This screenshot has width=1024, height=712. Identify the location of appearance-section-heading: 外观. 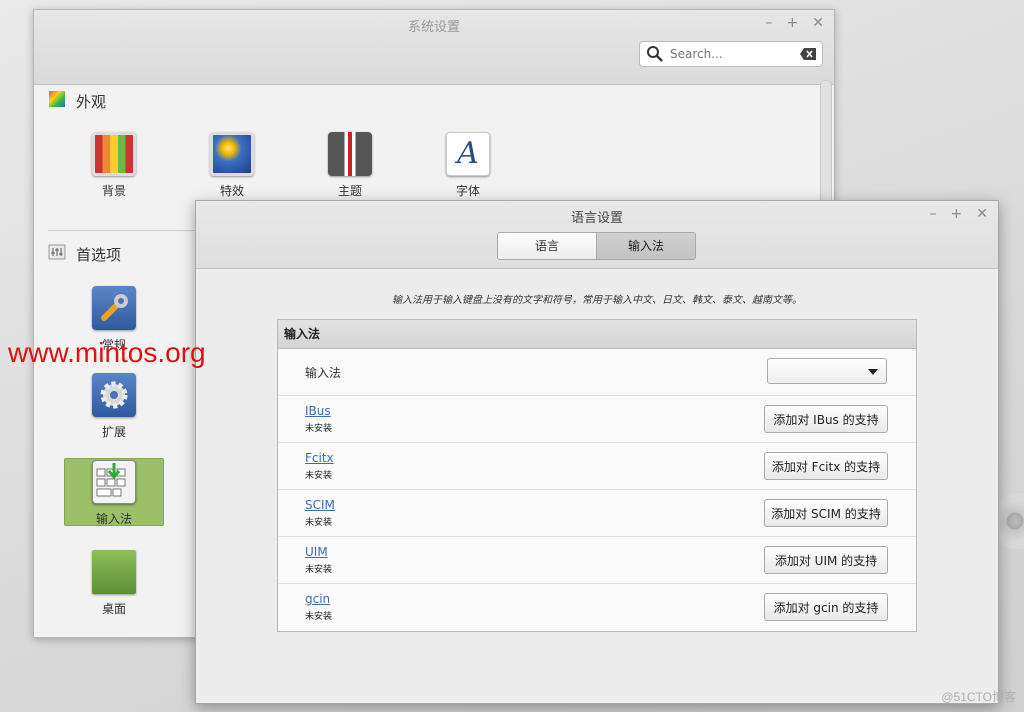
(77, 101).